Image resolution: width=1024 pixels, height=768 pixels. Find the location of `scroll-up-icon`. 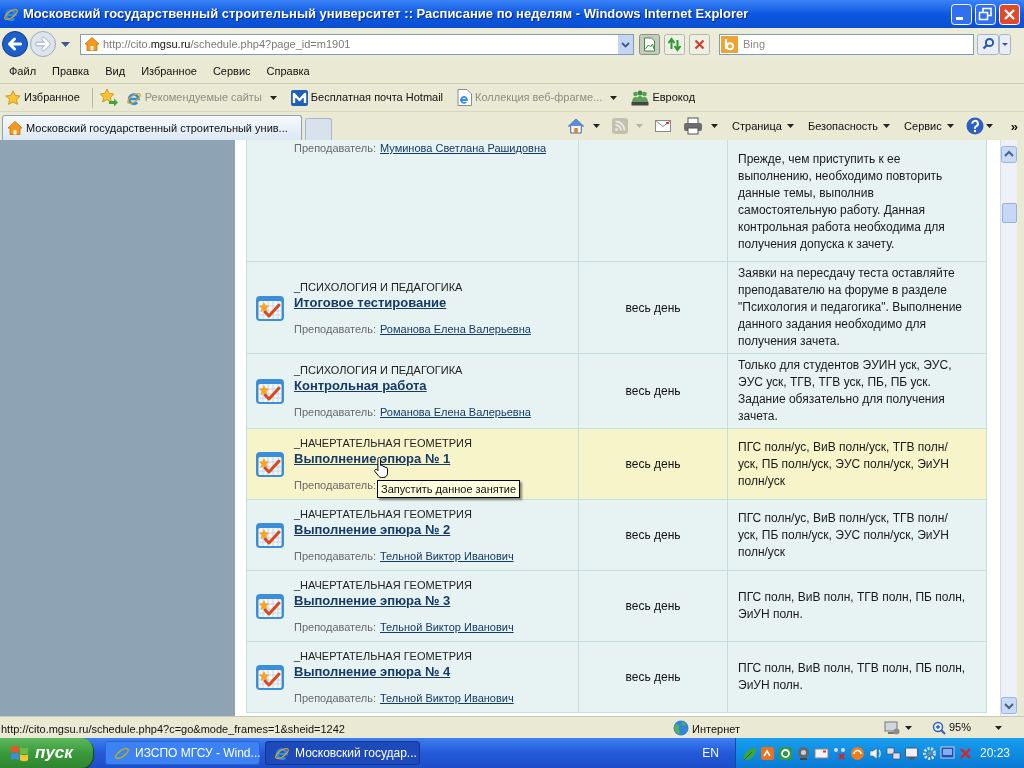

scroll-up-icon is located at coordinates (1009, 154).